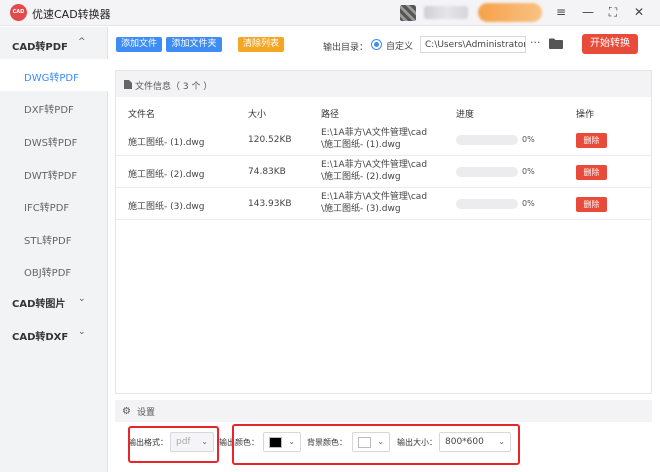 Image resolution: width=660 pixels, height=472 pixels. Describe the element at coordinates (194, 44) in the screenshot. I see `add-folder-button: 添加文件夹` at that location.